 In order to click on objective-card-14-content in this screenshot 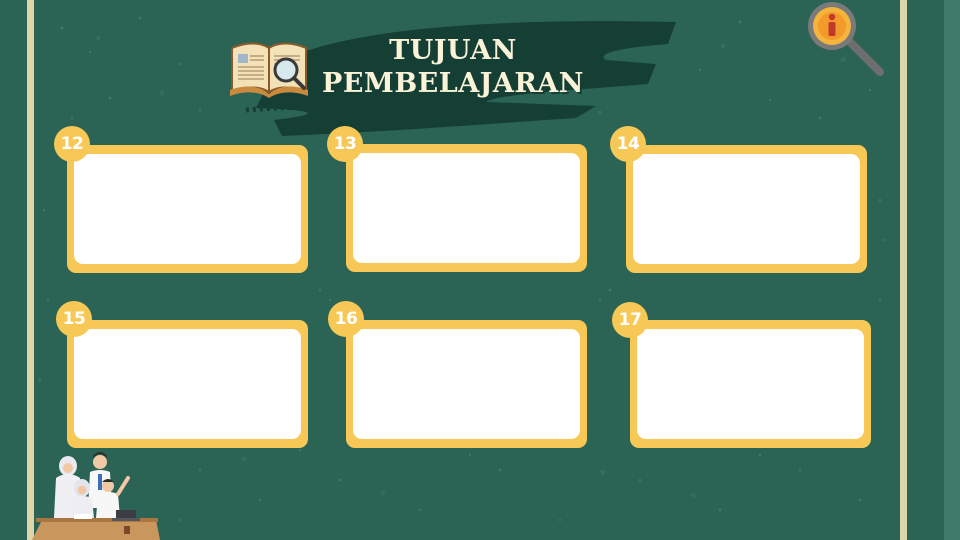, I will do `click(746, 209)`.